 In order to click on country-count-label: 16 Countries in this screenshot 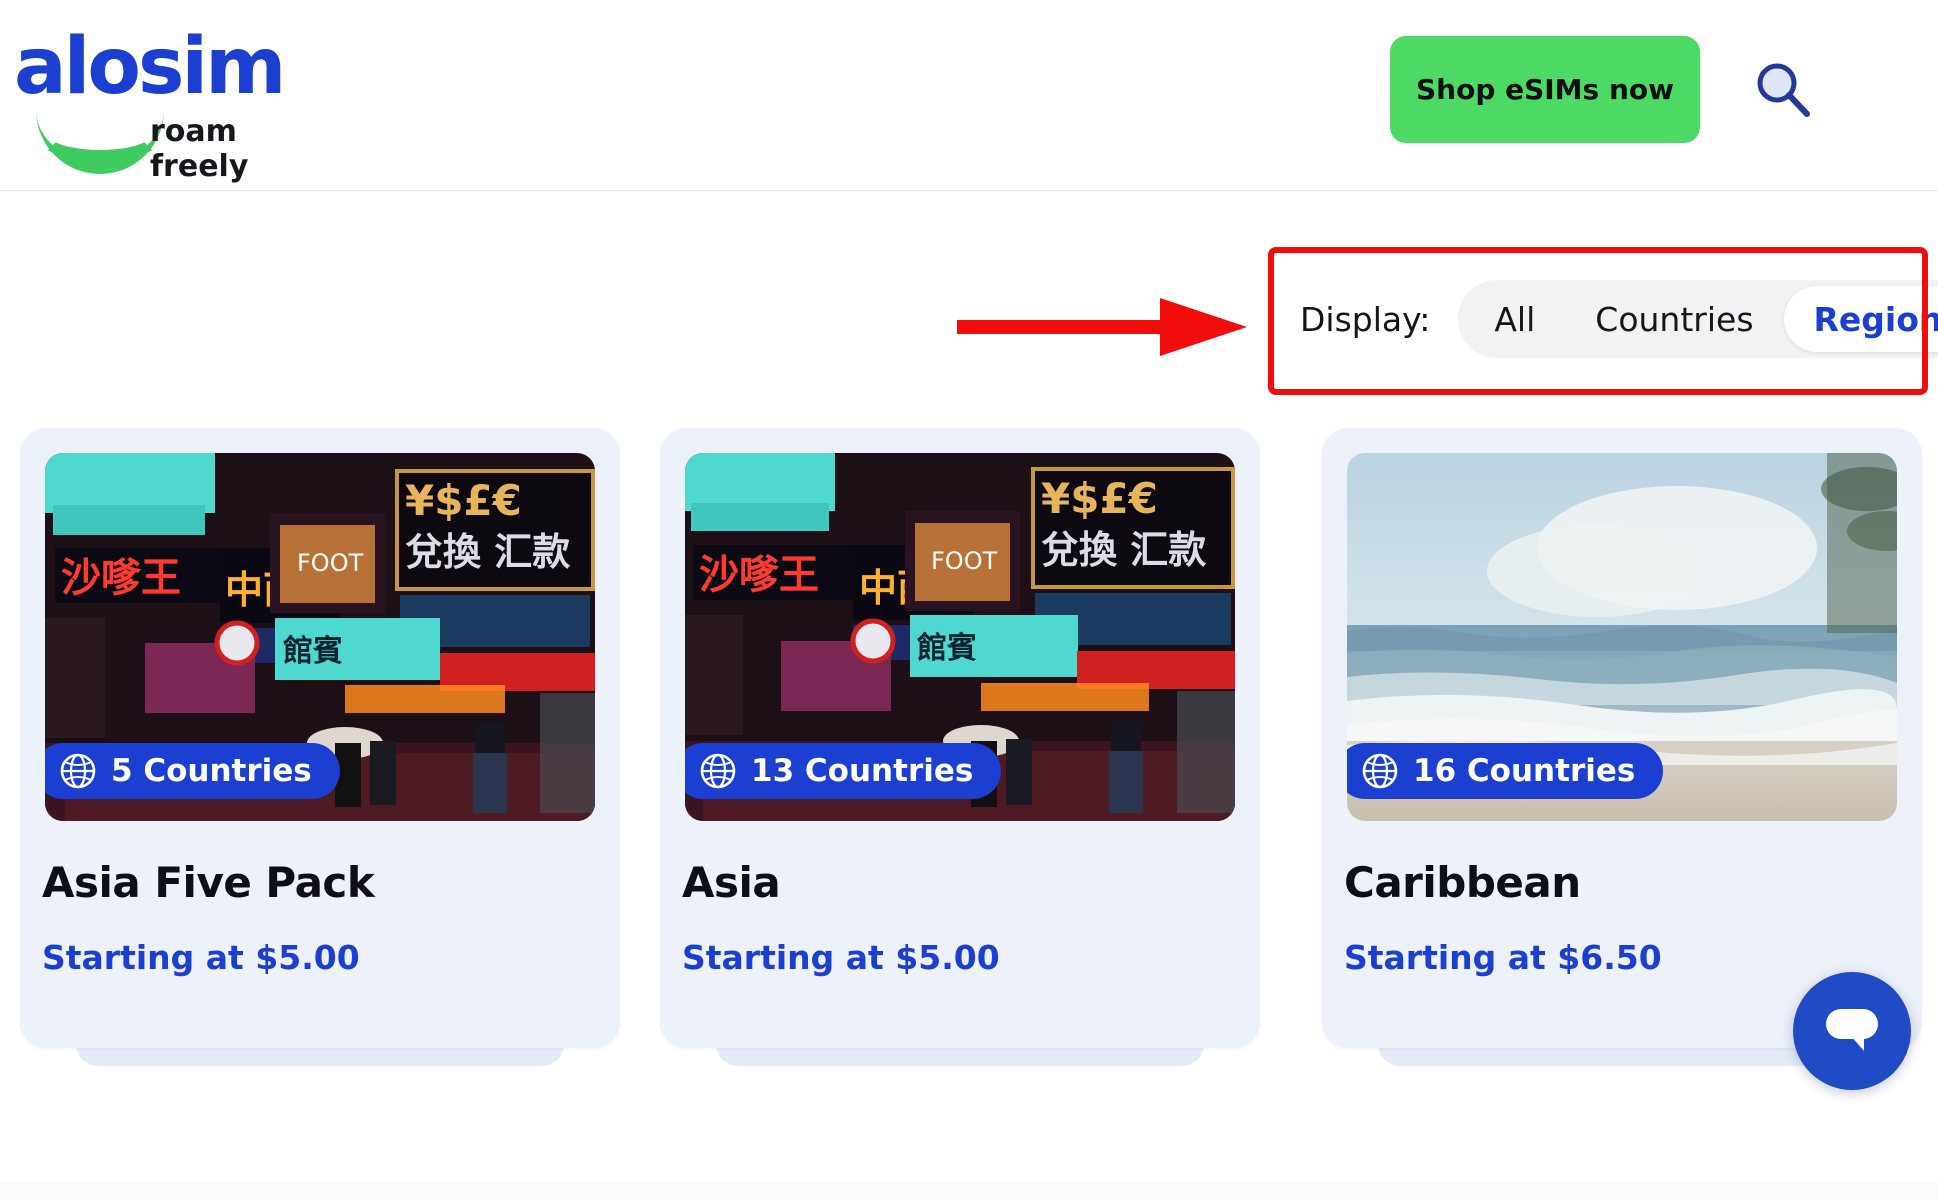, I will do `click(1524, 771)`.